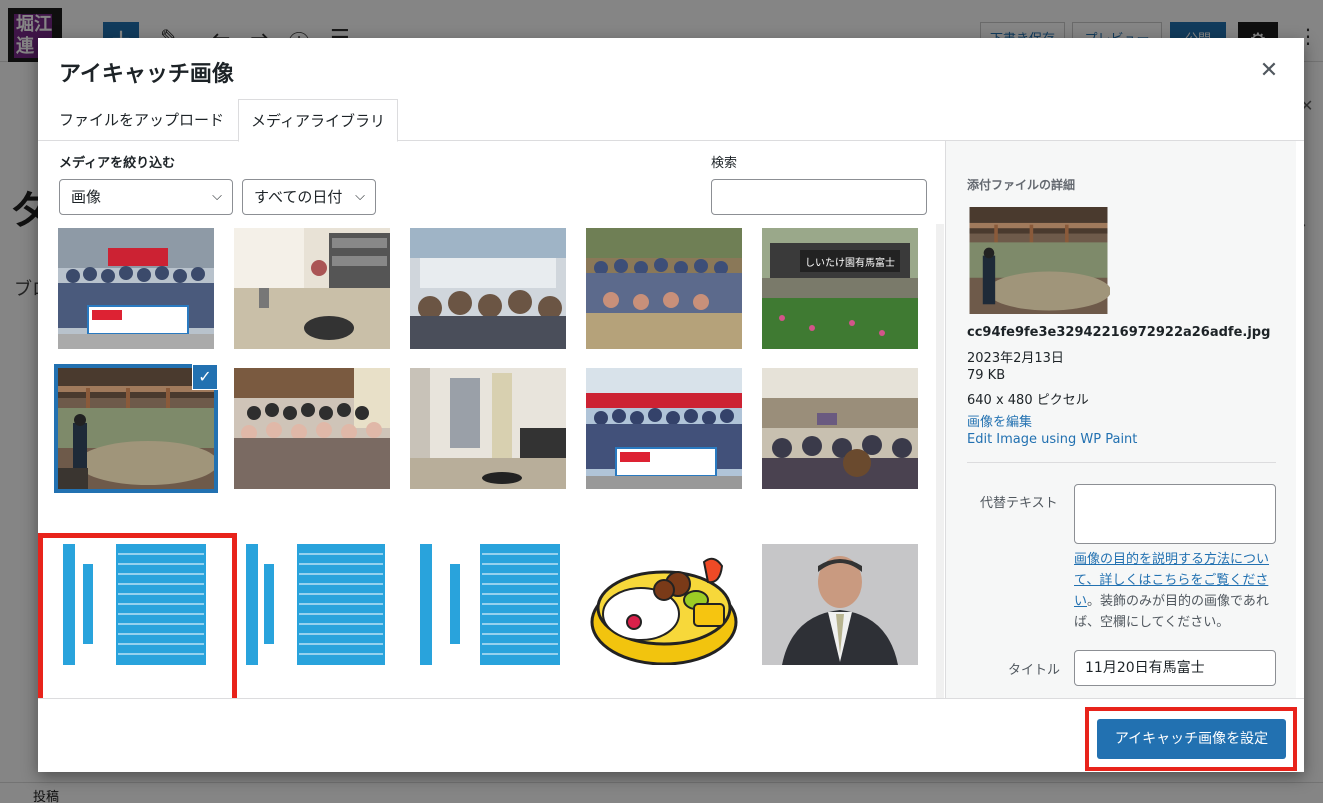  I want to click on media-thumbnail-shiitake-sign: しいたけ園有馬富士, so click(840, 288).